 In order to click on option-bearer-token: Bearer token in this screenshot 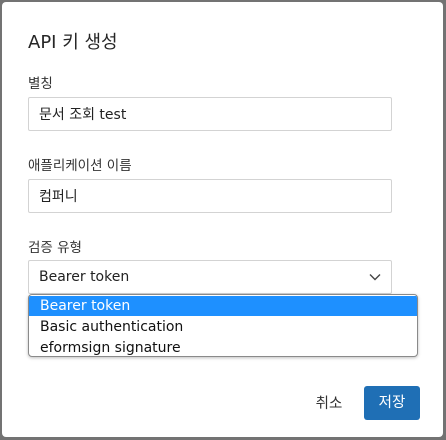, I will do `click(223, 306)`.